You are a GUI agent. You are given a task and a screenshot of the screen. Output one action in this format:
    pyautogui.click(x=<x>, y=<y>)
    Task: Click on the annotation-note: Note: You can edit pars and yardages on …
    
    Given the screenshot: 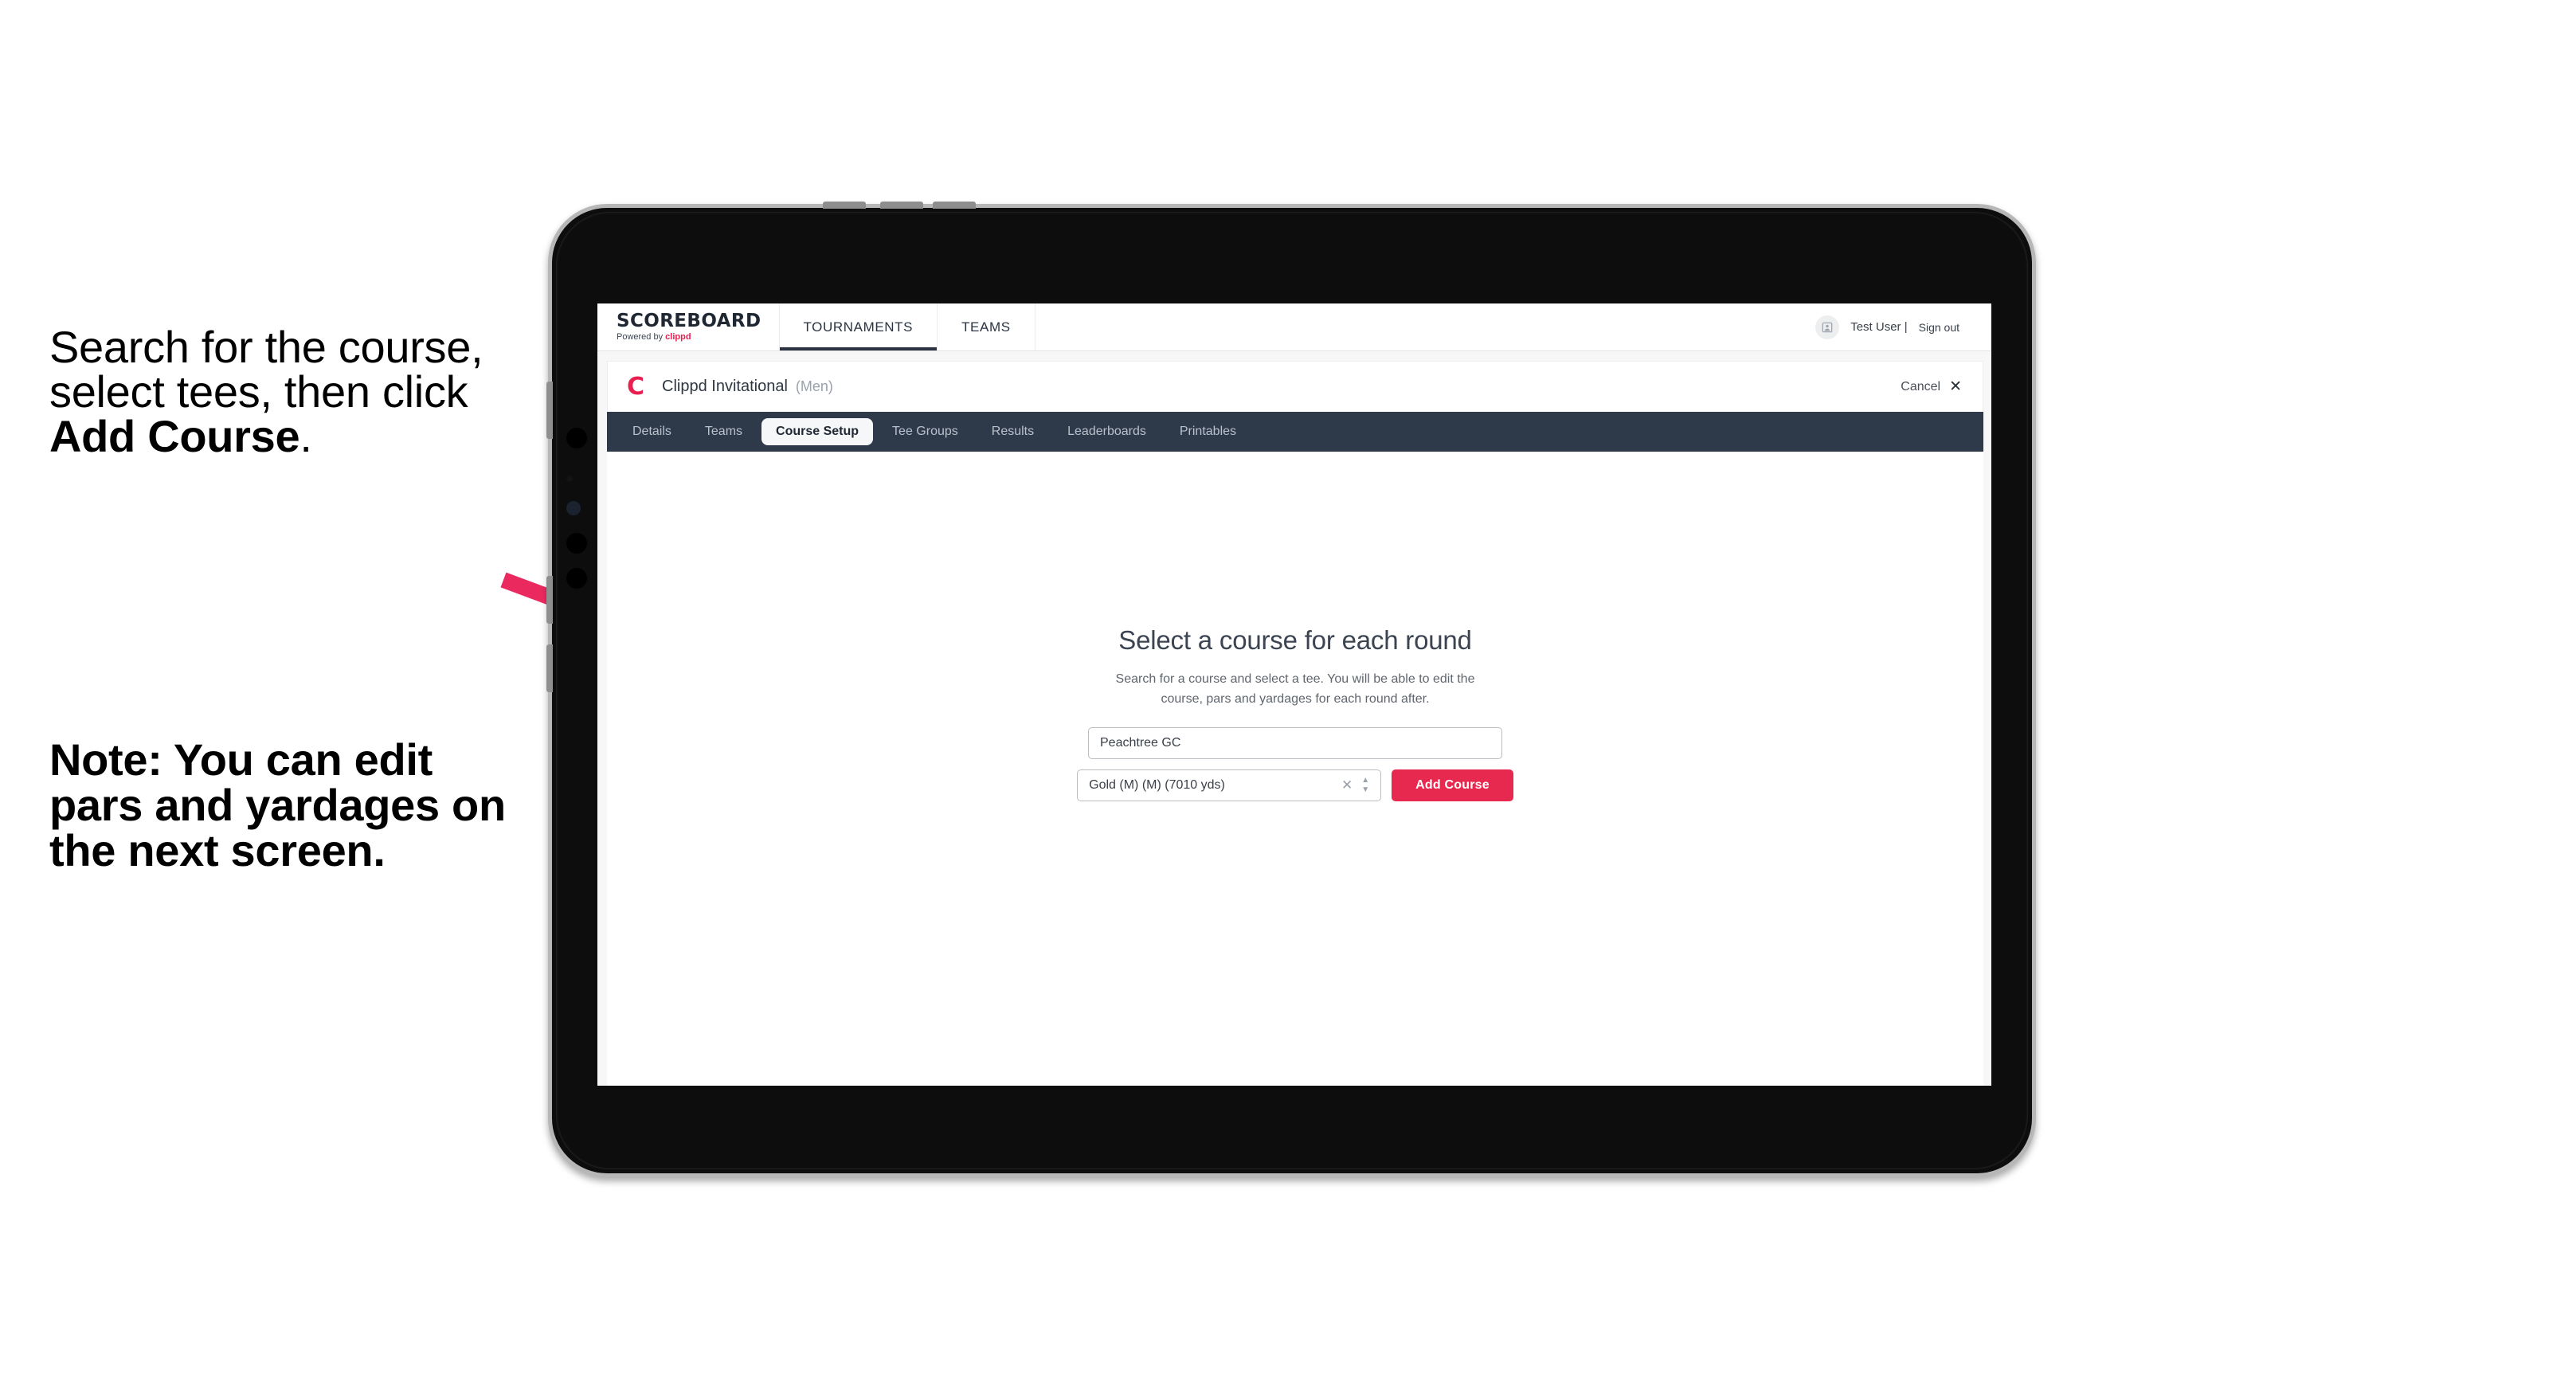 What is the action you would take?
    pyautogui.click(x=277, y=805)
    